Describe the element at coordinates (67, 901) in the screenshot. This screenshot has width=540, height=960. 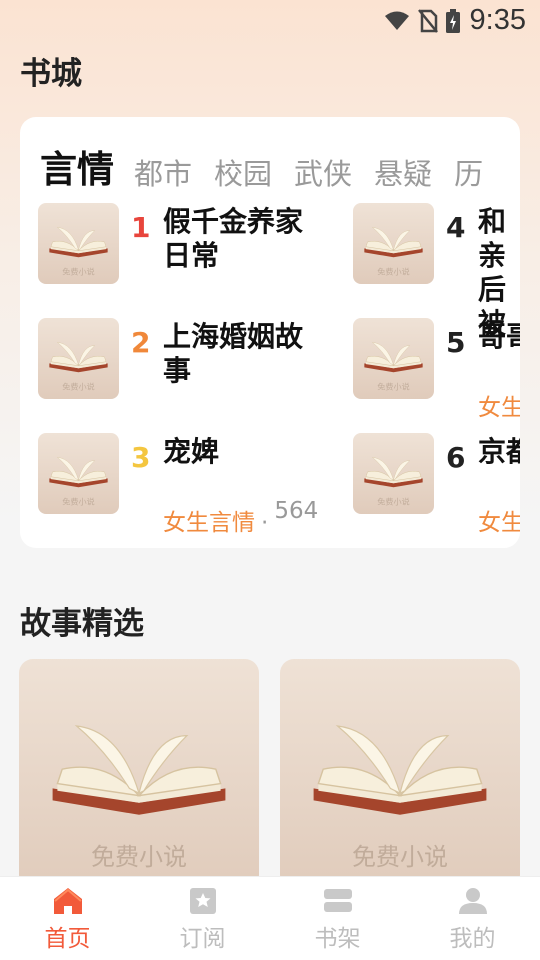
I see `home-icon` at that location.